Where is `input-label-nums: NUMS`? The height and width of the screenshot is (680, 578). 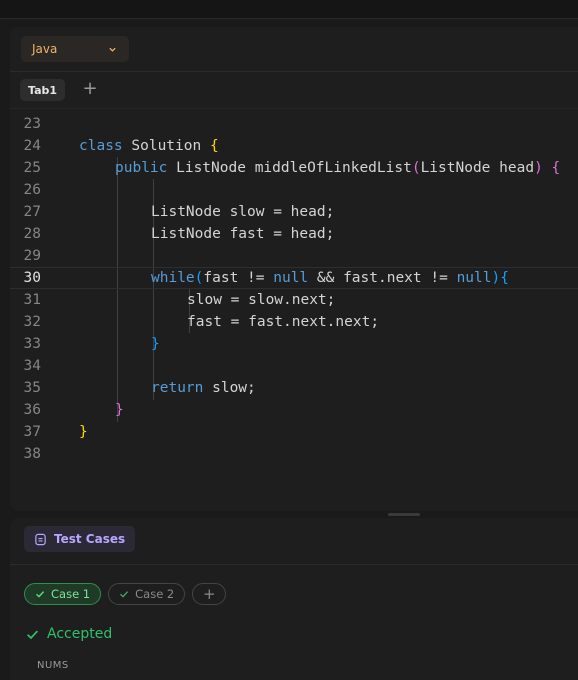
input-label-nums: NUMS is located at coordinates (53, 665).